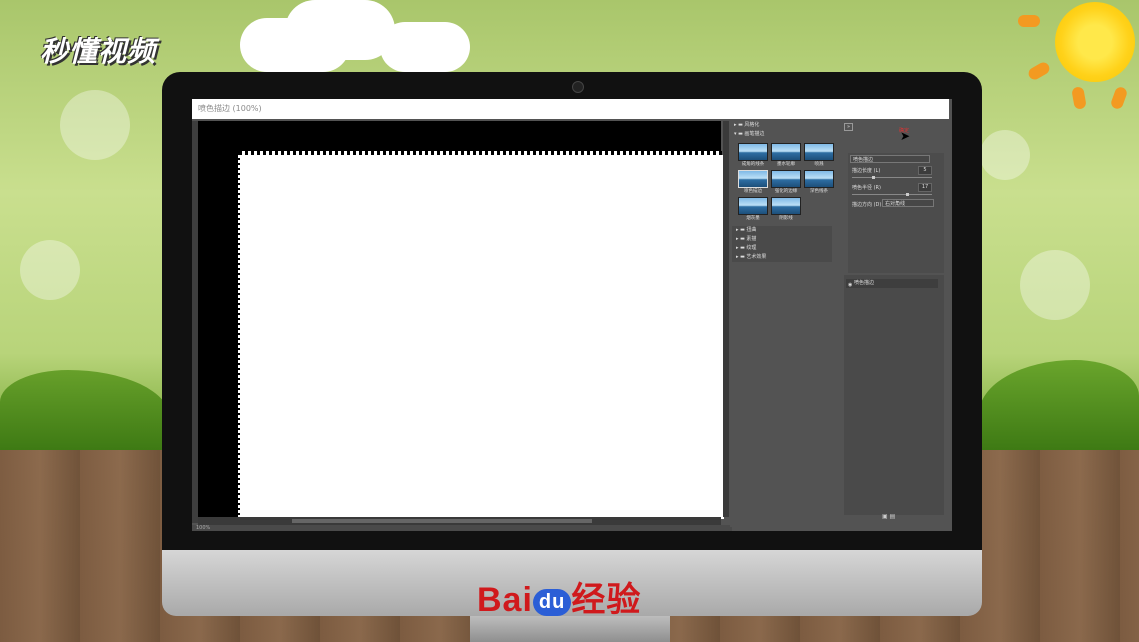  Describe the element at coordinates (892, 283) in the screenshot. I see `effect-layer: ◉ 喷色描边` at that location.